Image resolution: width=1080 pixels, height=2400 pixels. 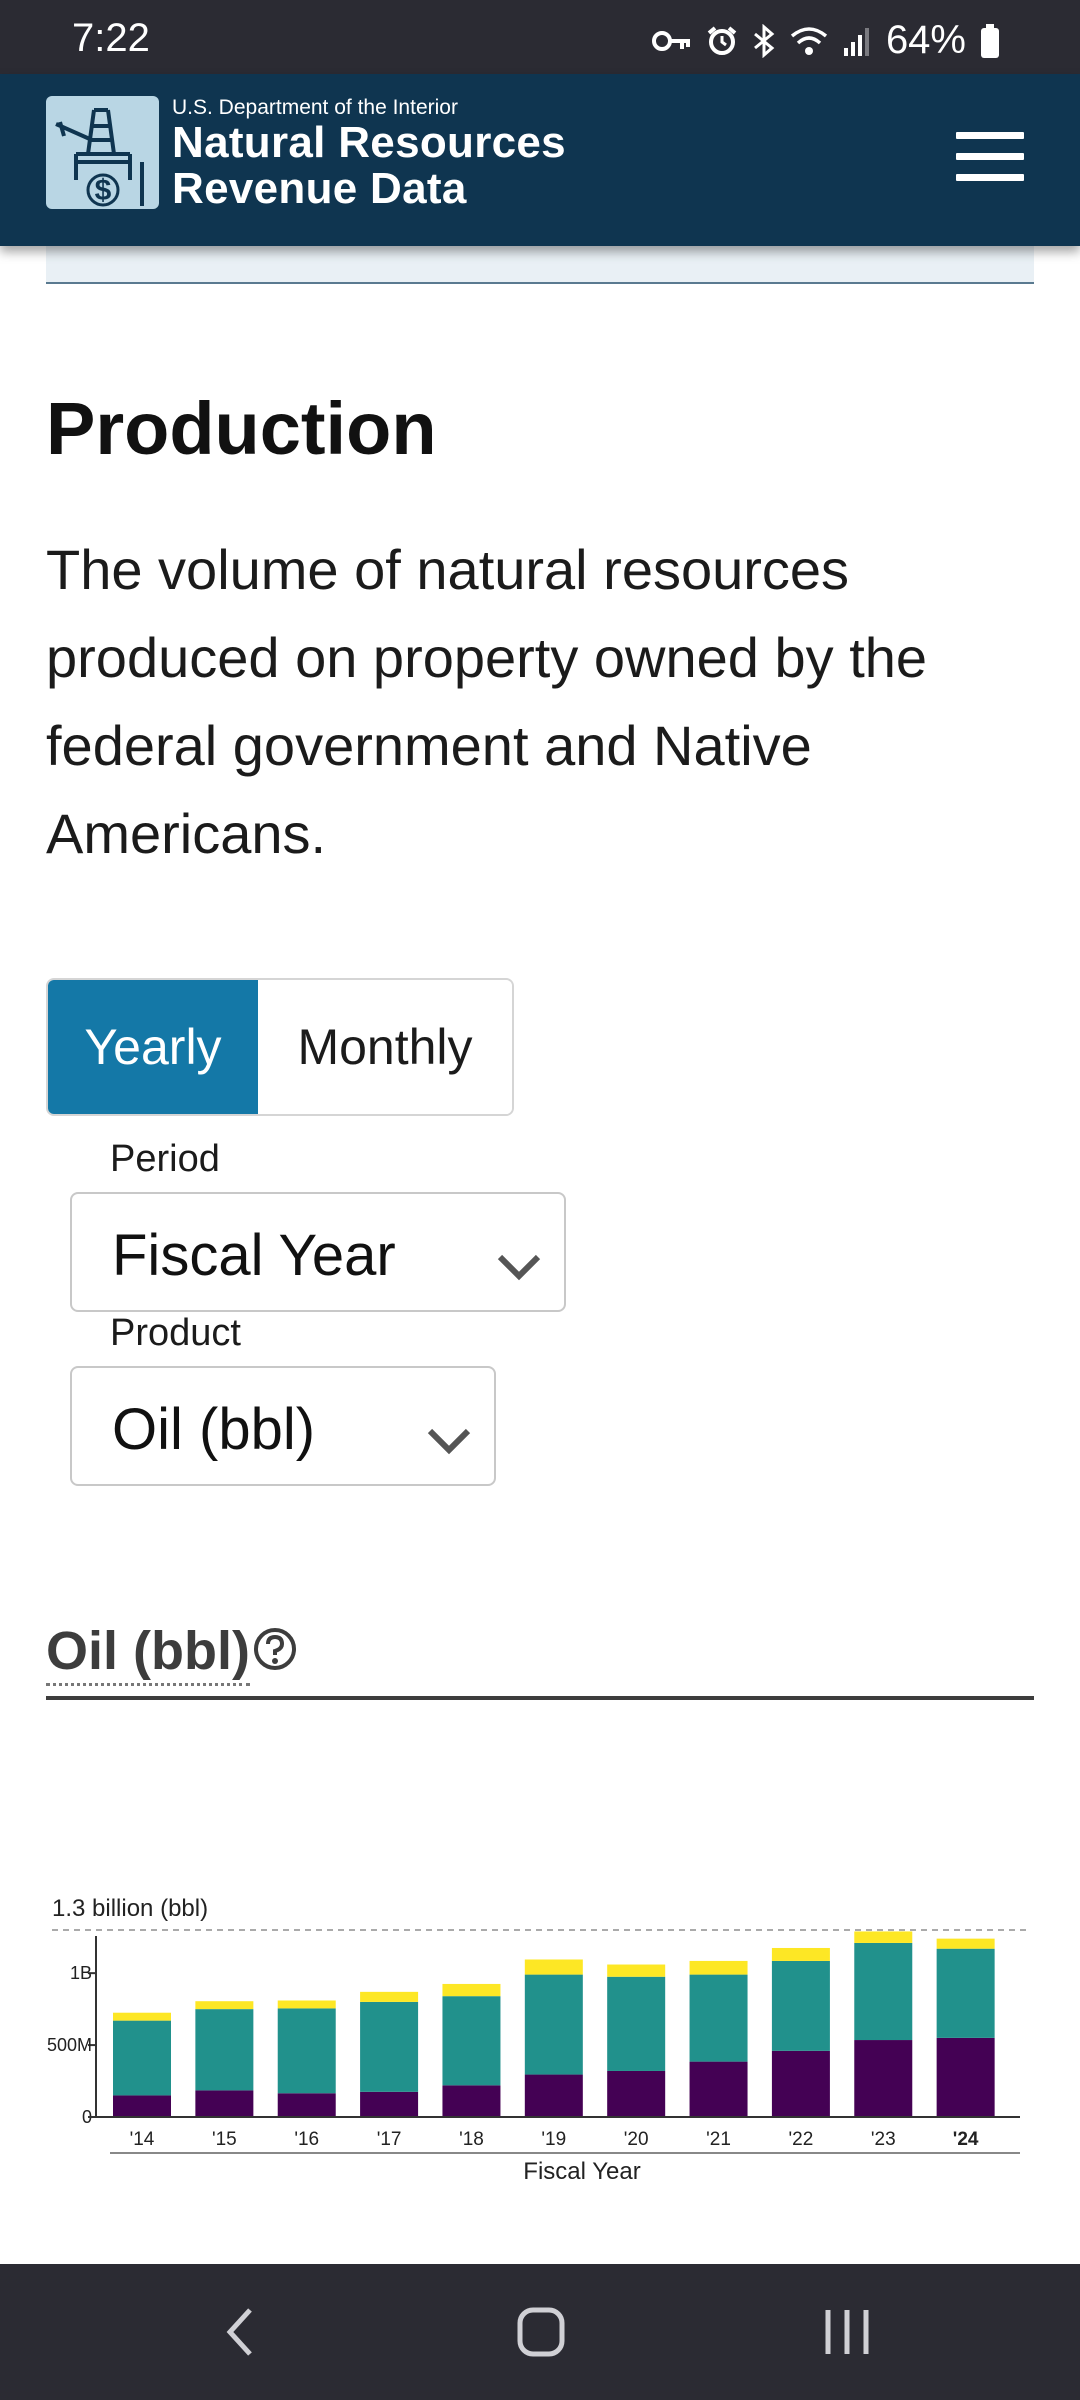 I want to click on x-tick-label: '22, so click(x=801, y=2139).